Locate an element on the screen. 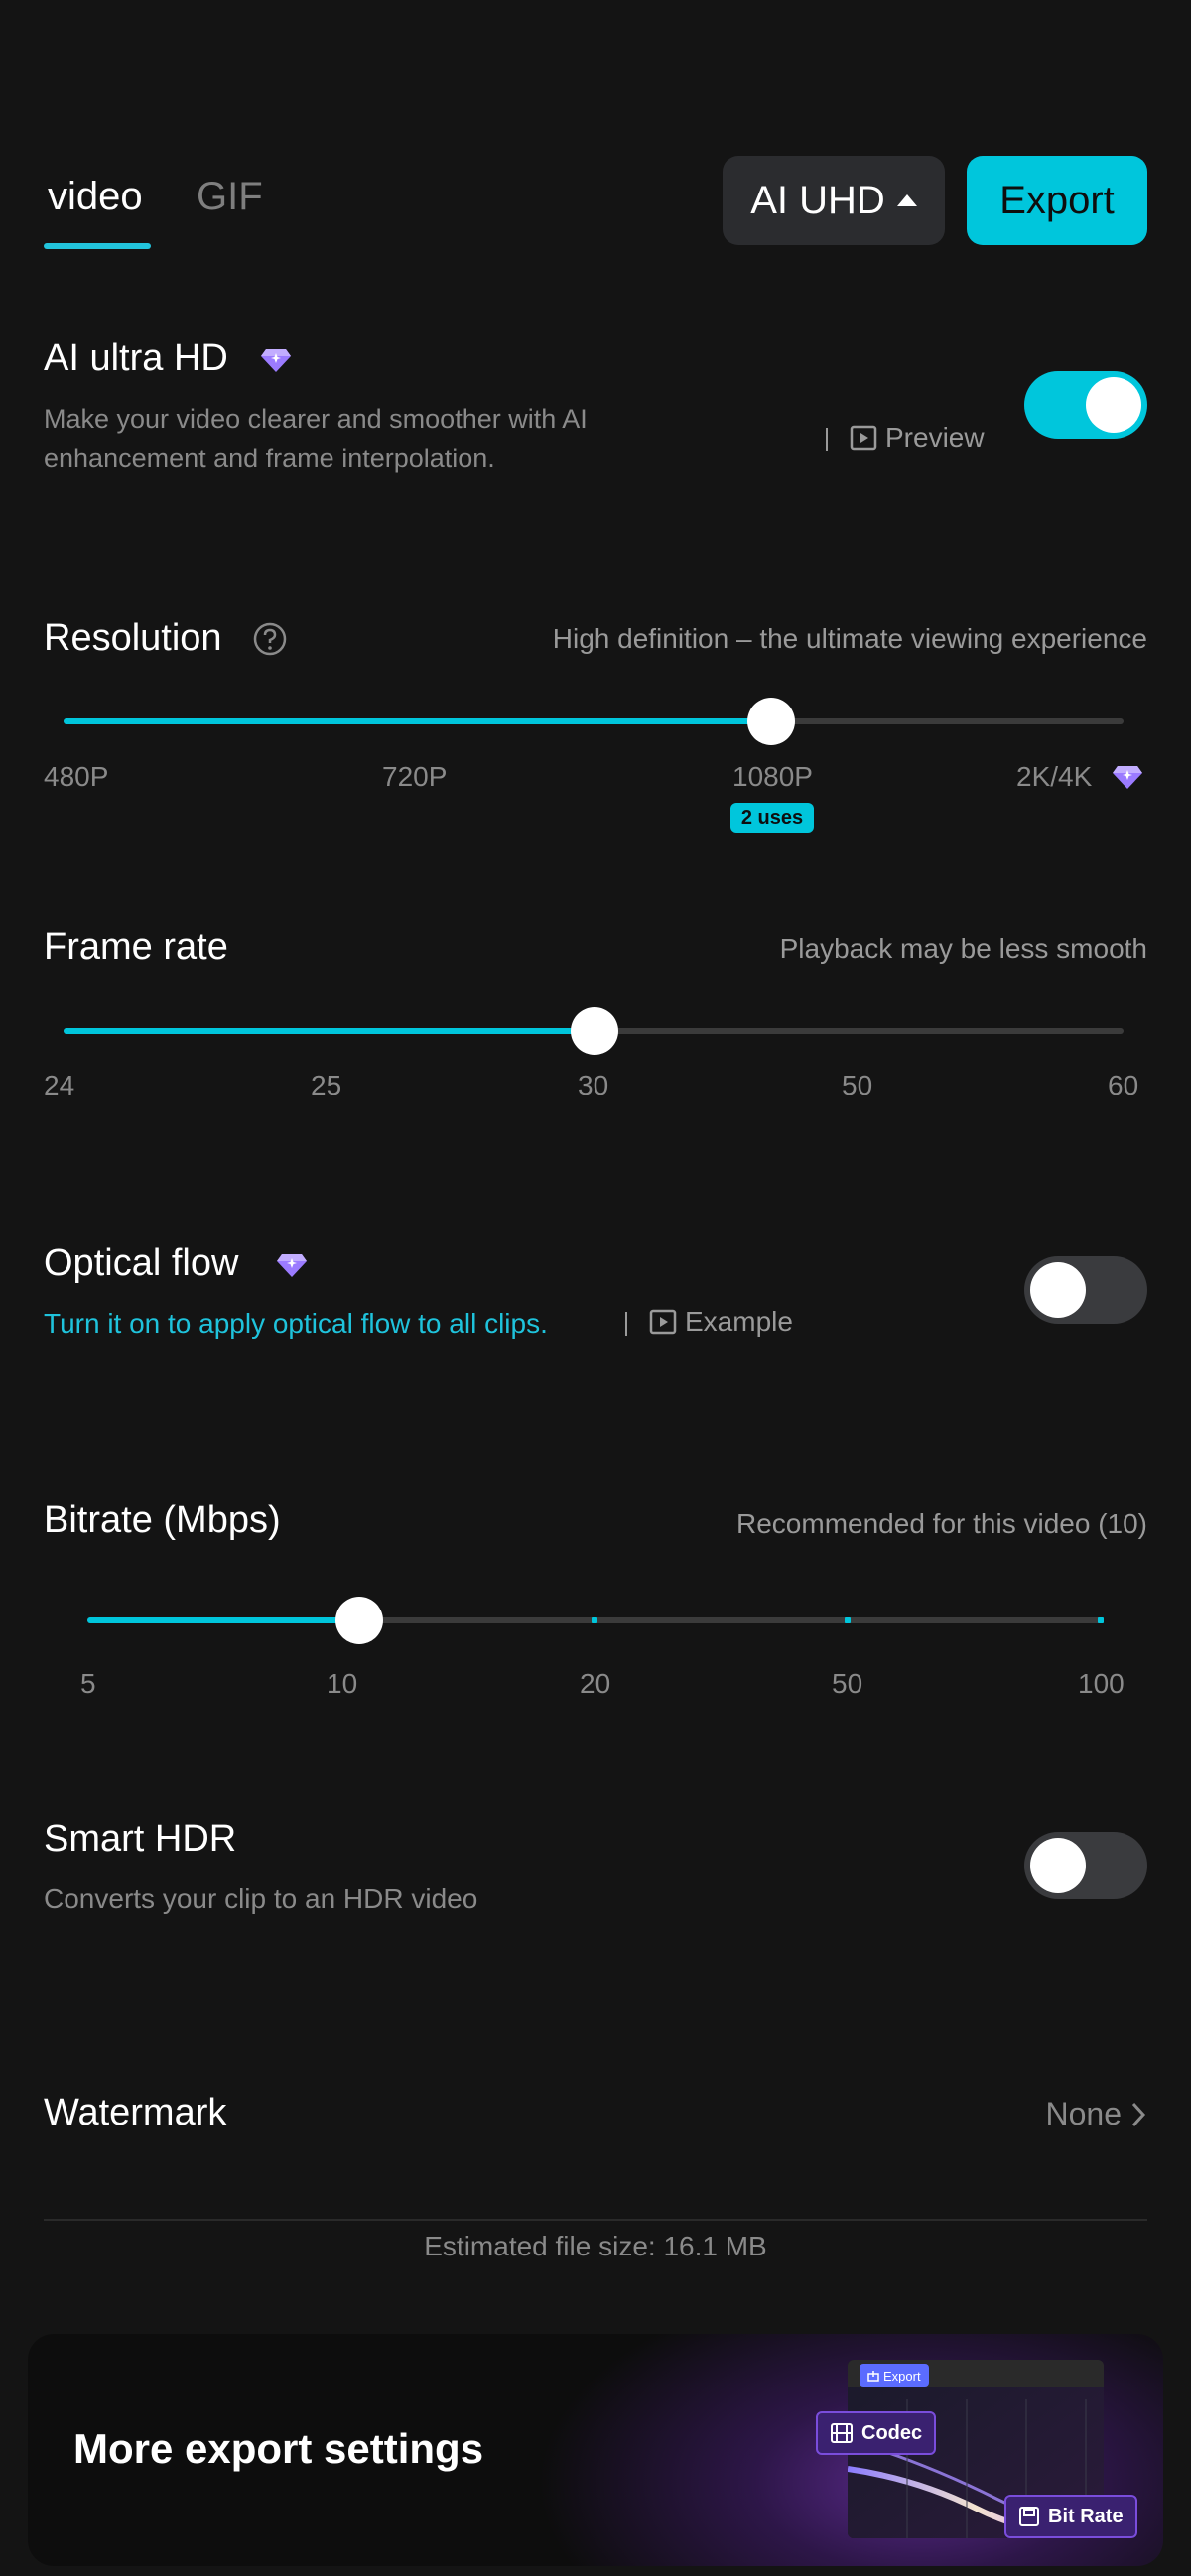  ai-ultra-hd-title: AI ultra HD is located at coordinates (136, 358).